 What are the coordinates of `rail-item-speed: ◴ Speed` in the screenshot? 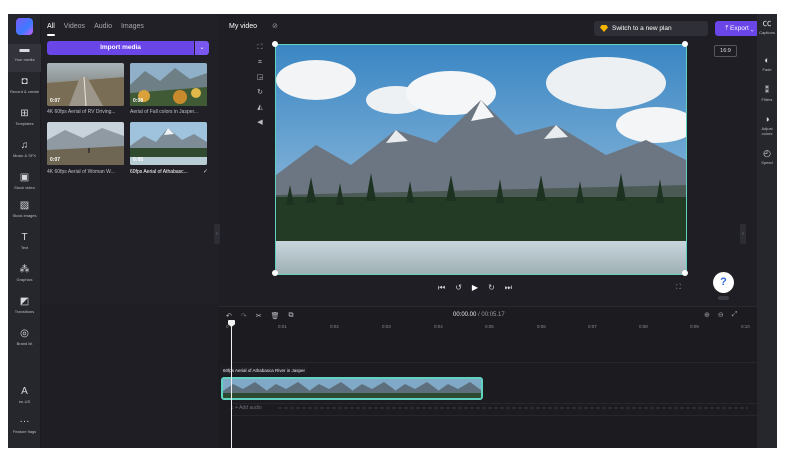 It's located at (767, 156).